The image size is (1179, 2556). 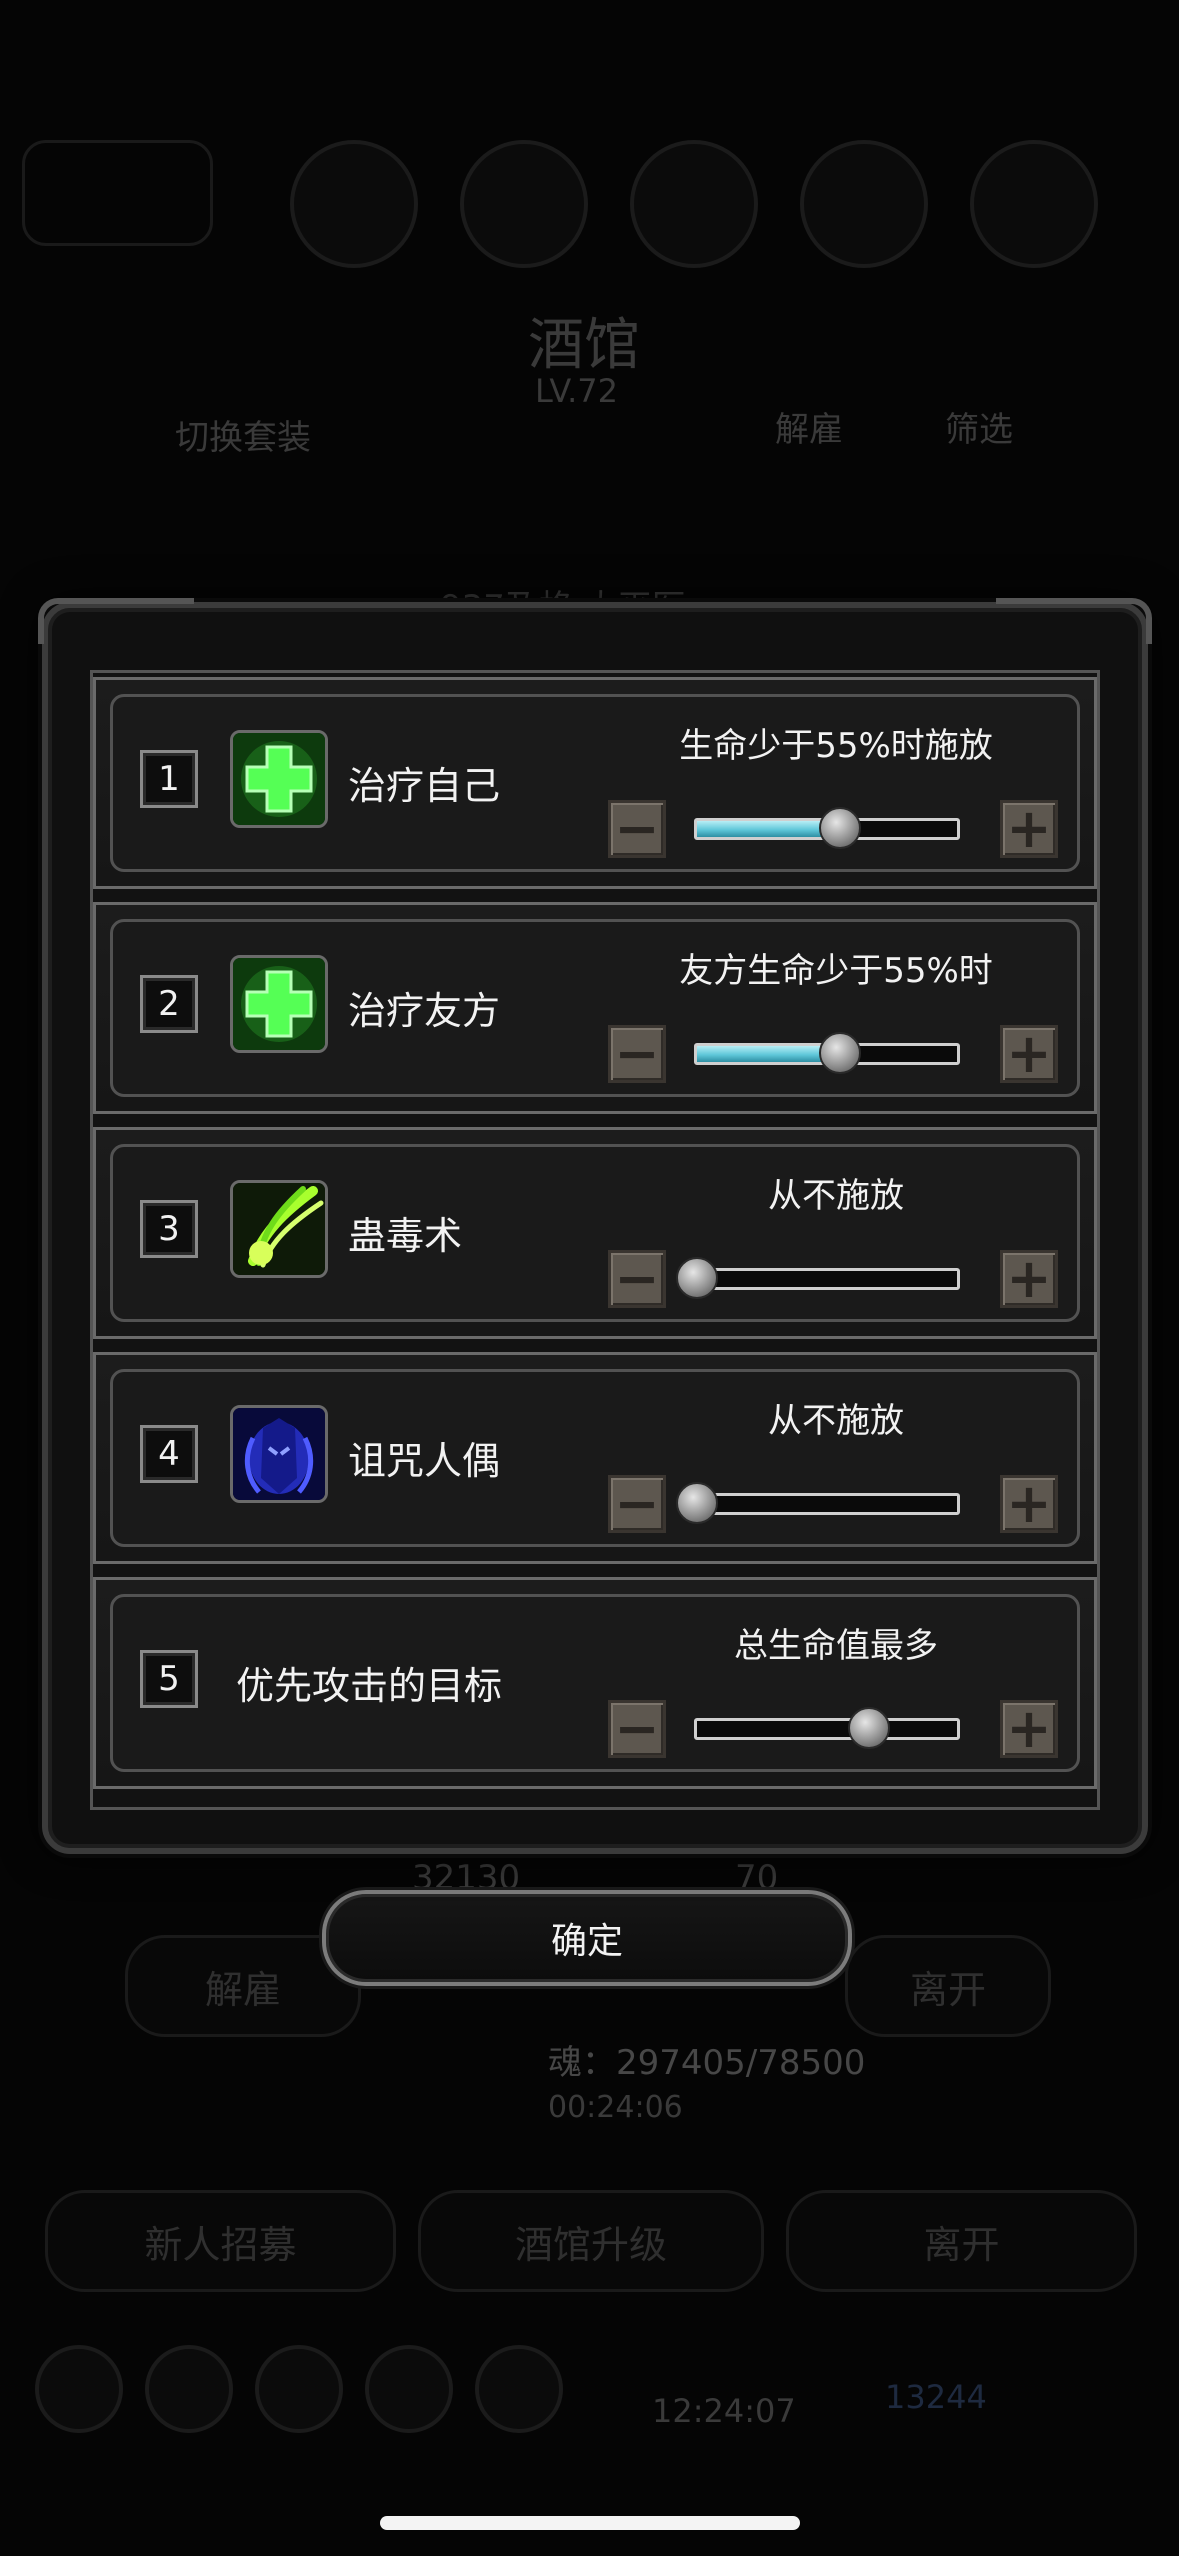 I want to click on bg-bottom-leave-button: 离开, so click(x=961, y=2241).